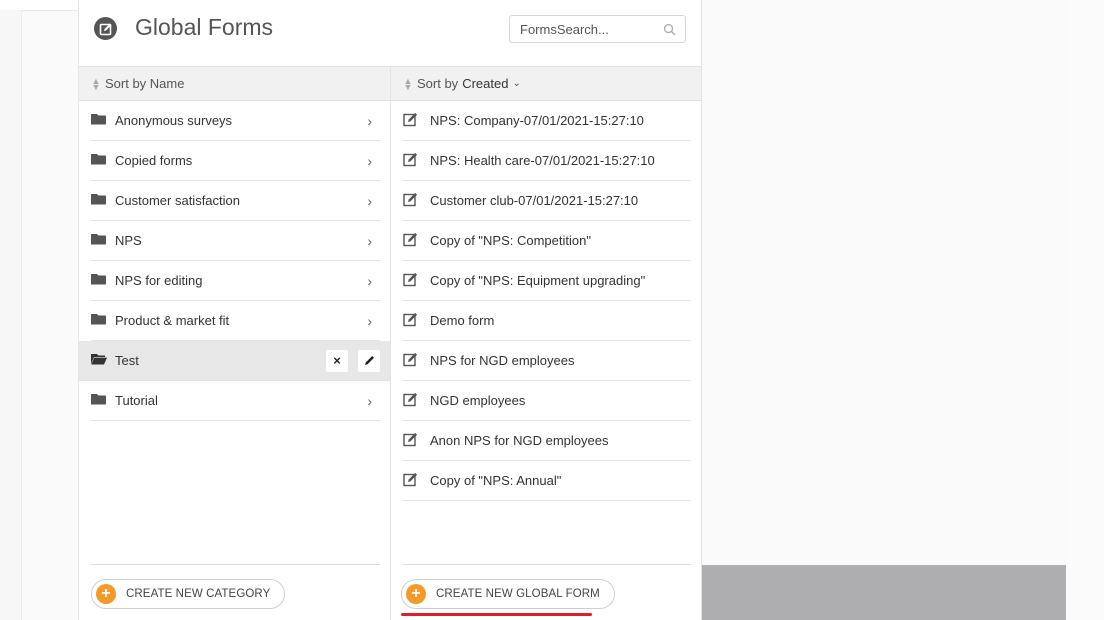  What do you see at coordinates (145, 83) in the screenshot?
I see `sort-label: Sort by Name` at bounding box center [145, 83].